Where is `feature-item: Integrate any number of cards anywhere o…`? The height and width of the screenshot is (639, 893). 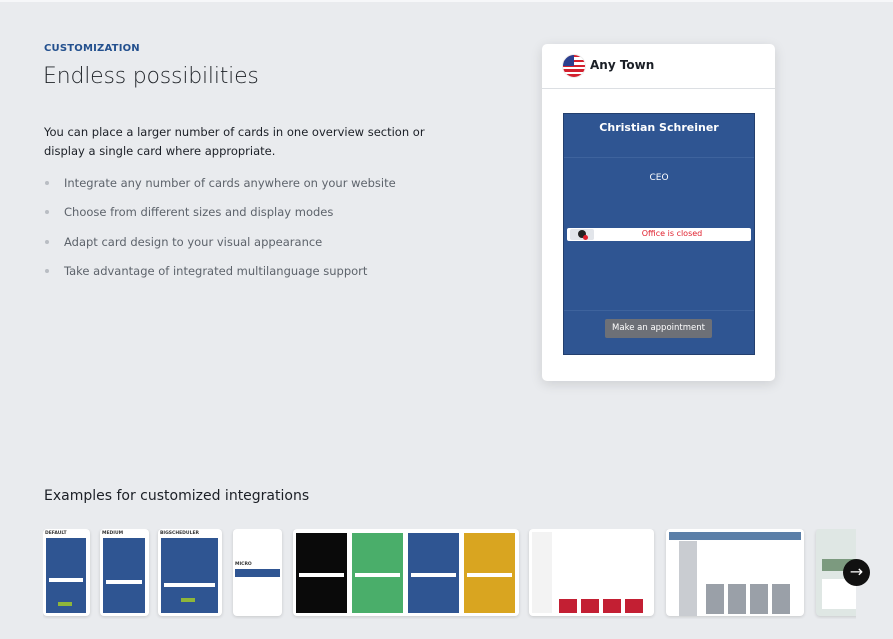
feature-item: Integrate any number of cards anywhere o… is located at coordinates (220, 188).